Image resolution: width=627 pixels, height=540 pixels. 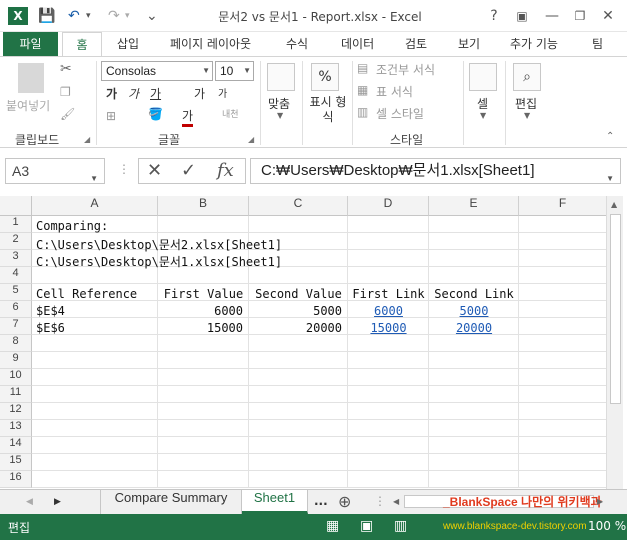 I want to click on row-header-13: 13, so click(x=16, y=428).